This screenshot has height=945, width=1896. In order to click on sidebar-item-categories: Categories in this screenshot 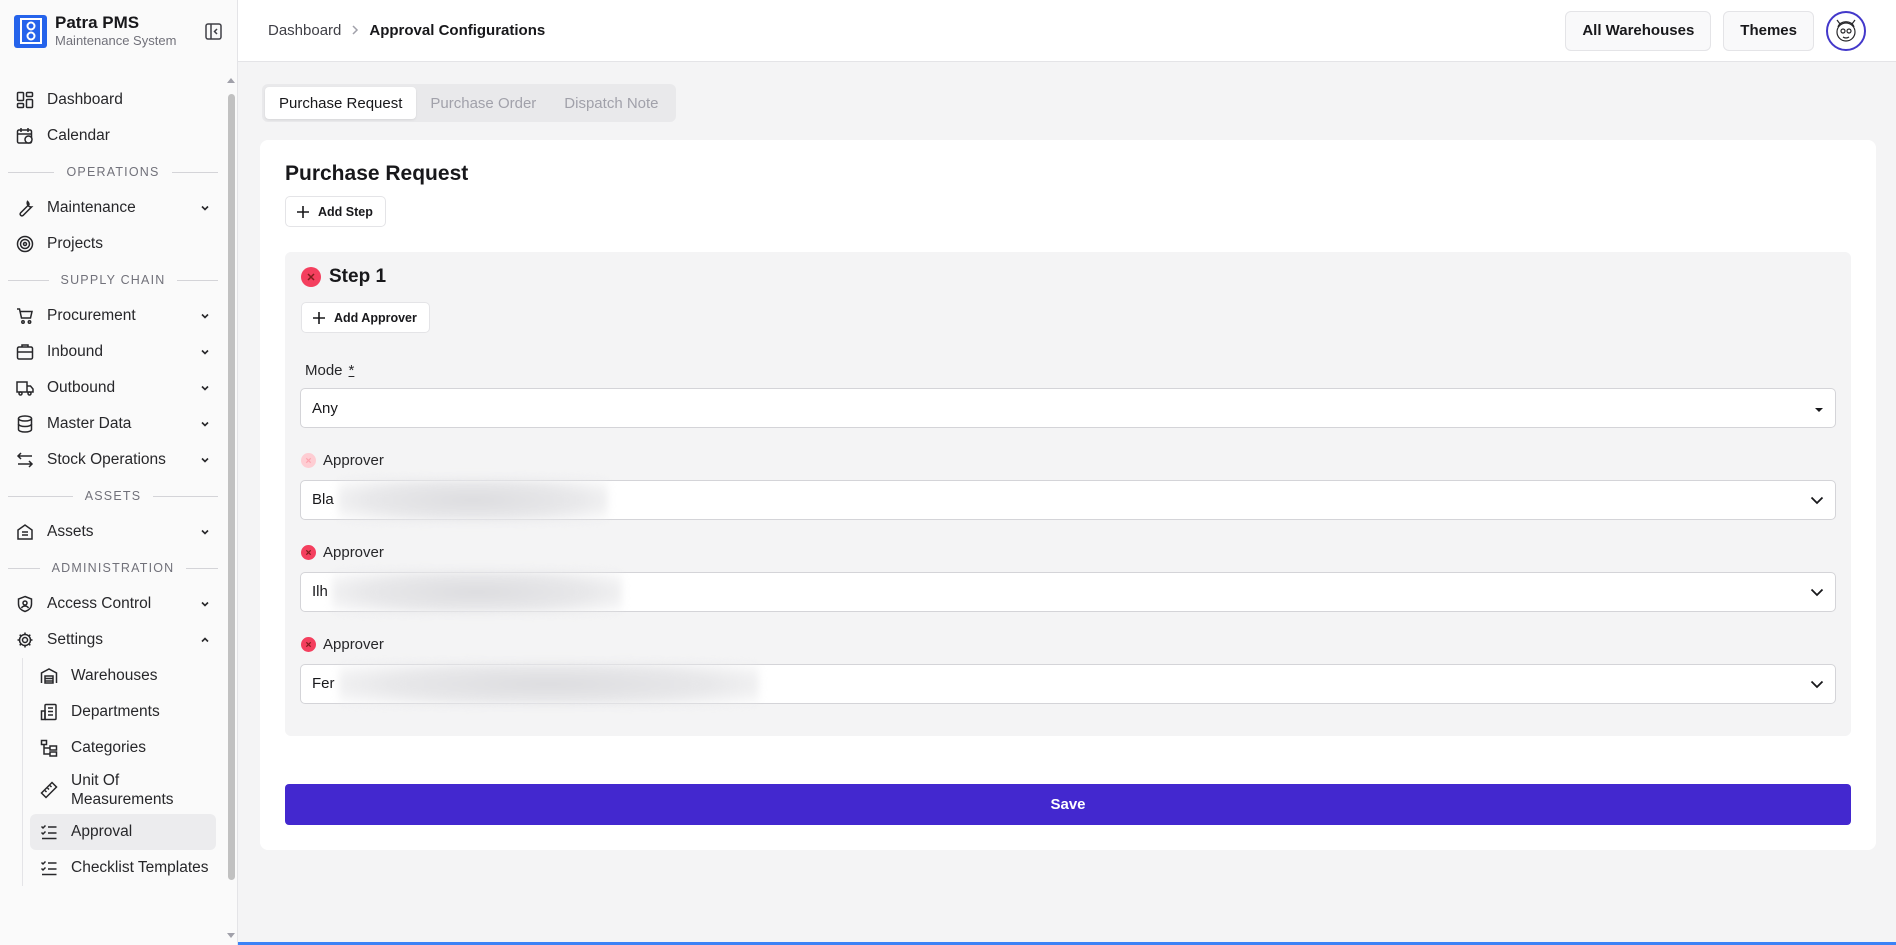, I will do `click(128, 748)`.